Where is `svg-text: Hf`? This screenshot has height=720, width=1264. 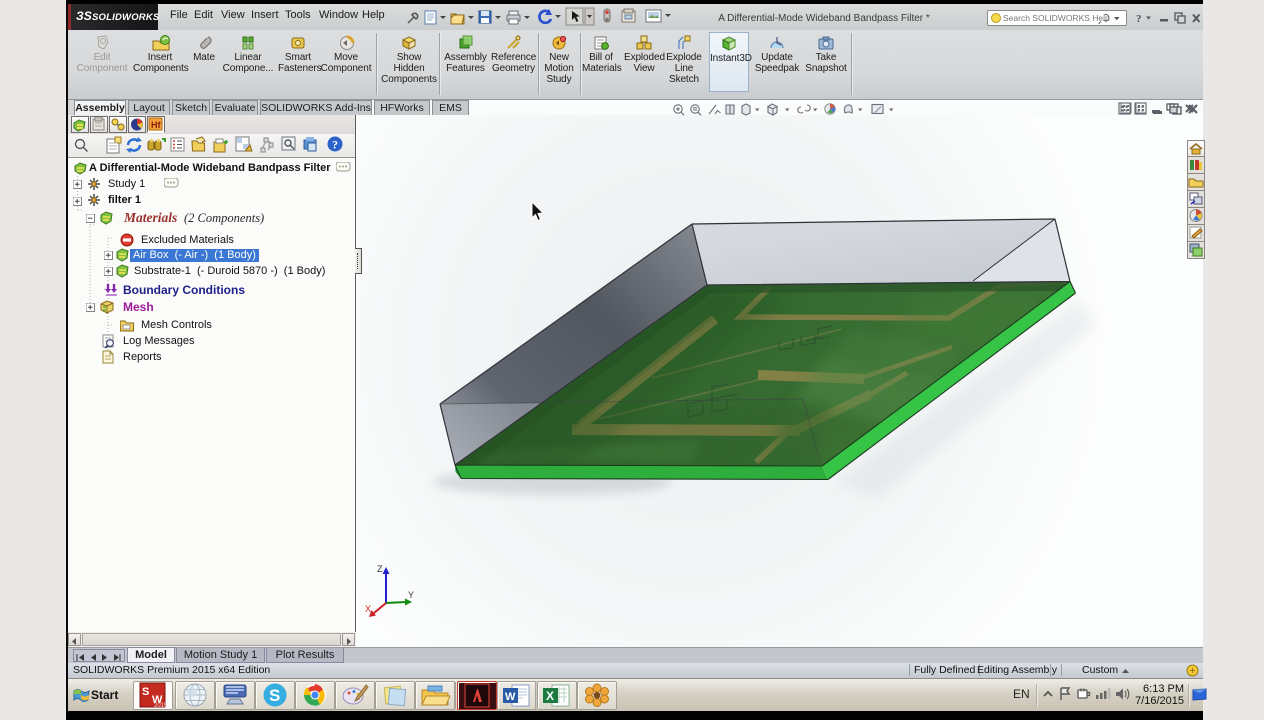
svg-text: Hf is located at coordinates (156, 125).